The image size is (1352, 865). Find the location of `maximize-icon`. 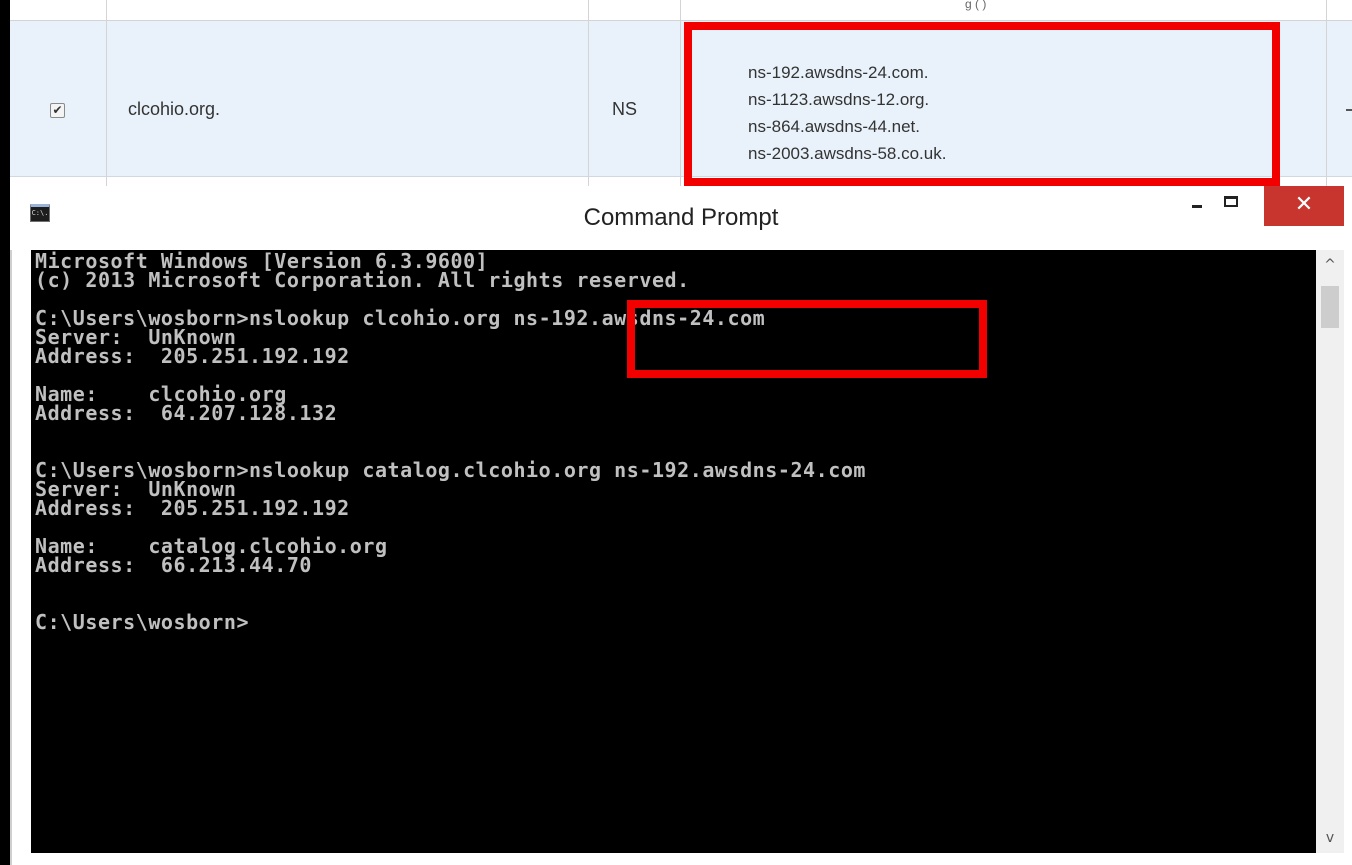

maximize-icon is located at coordinates (1231, 201).